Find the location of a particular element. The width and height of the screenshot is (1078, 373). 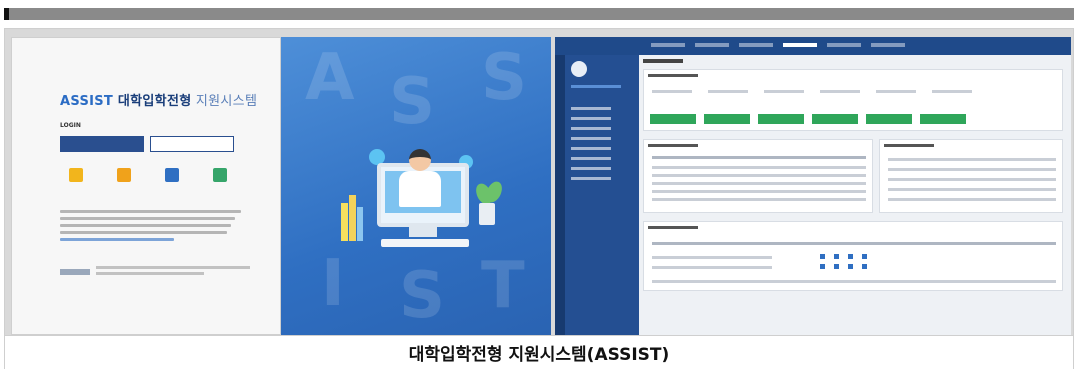

hero-letter: I is located at coordinates (333, 284).